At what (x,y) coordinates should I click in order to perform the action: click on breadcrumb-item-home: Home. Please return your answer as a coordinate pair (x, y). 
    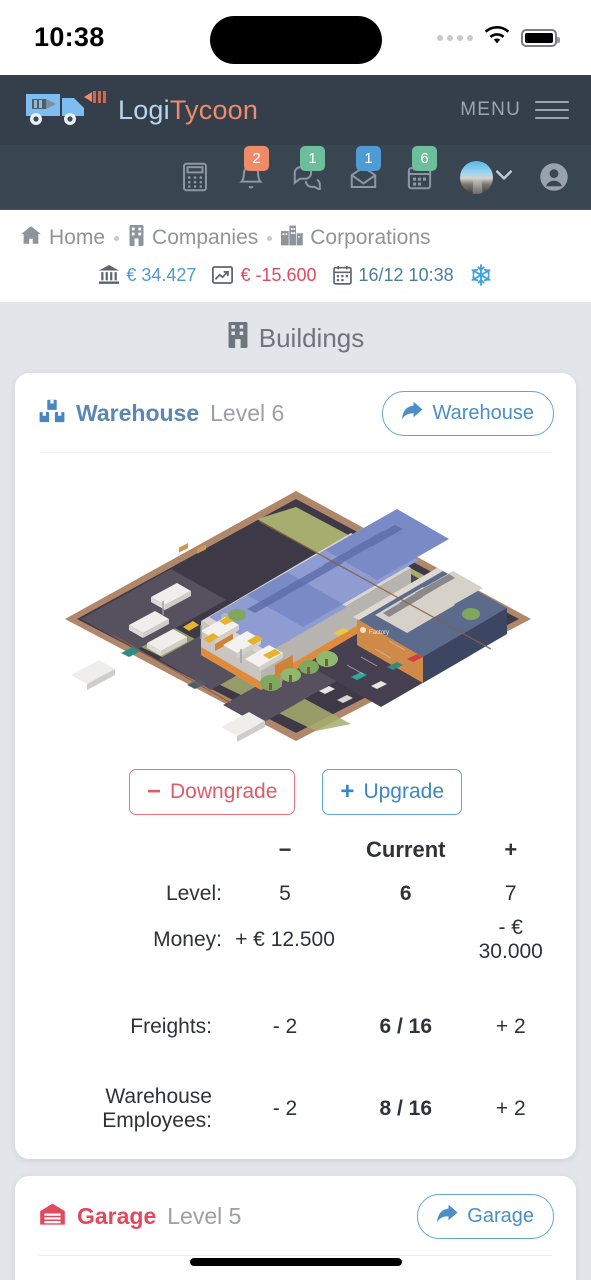
    Looking at the image, I should click on (62, 238).